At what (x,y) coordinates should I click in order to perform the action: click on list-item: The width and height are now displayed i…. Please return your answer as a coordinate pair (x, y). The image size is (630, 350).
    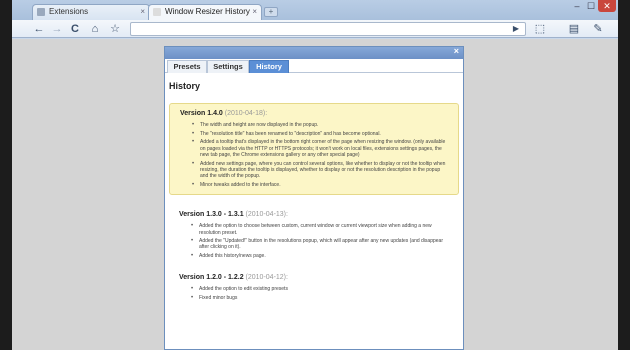
    Looking at the image, I should click on (320, 125).